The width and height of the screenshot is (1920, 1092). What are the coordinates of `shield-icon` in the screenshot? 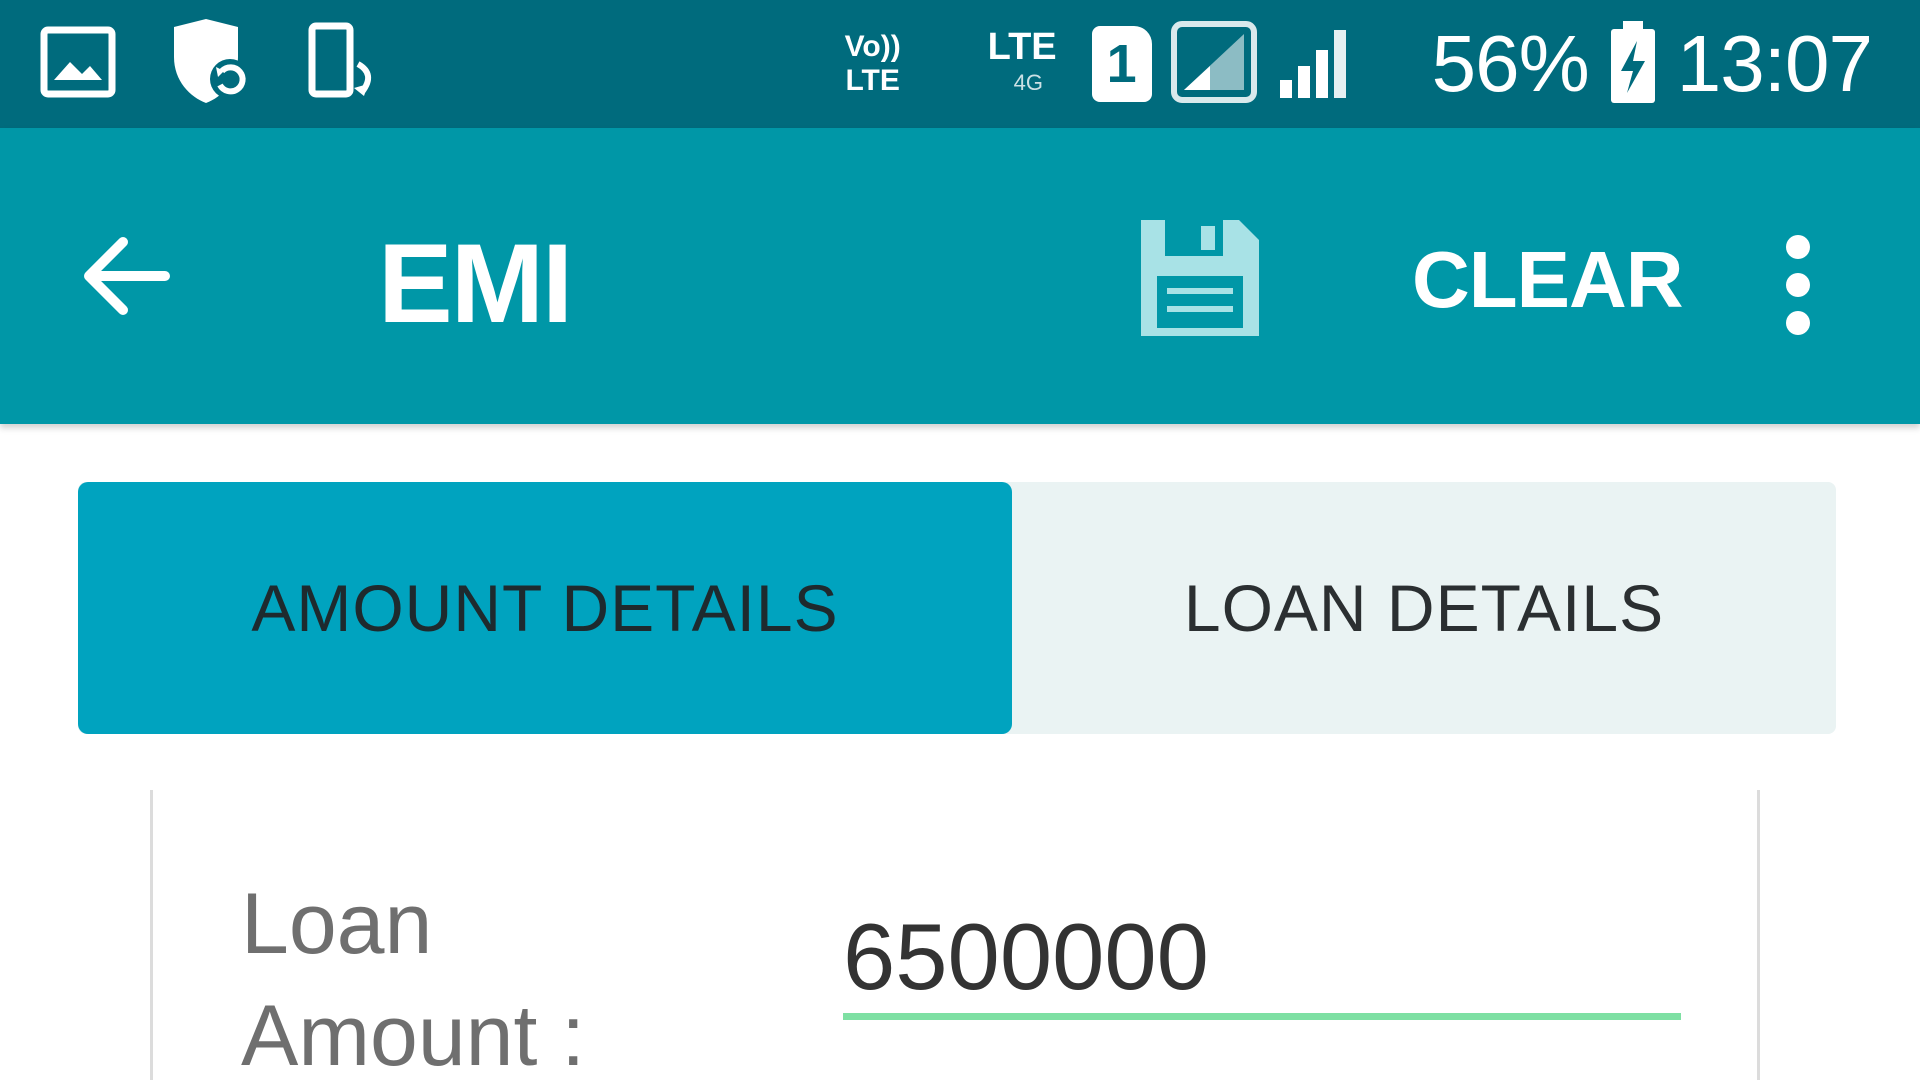 It's located at (211, 64).